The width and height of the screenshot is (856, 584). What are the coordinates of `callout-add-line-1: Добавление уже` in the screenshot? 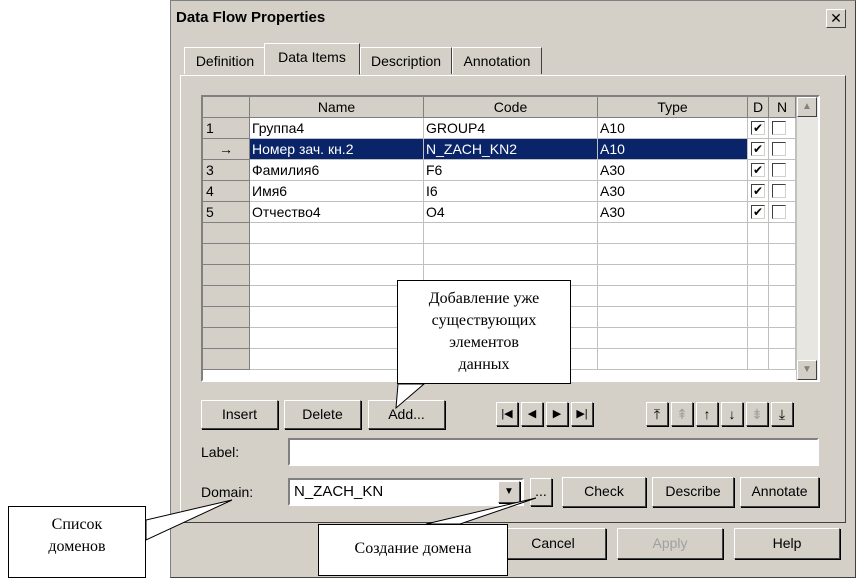 It's located at (484, 298).